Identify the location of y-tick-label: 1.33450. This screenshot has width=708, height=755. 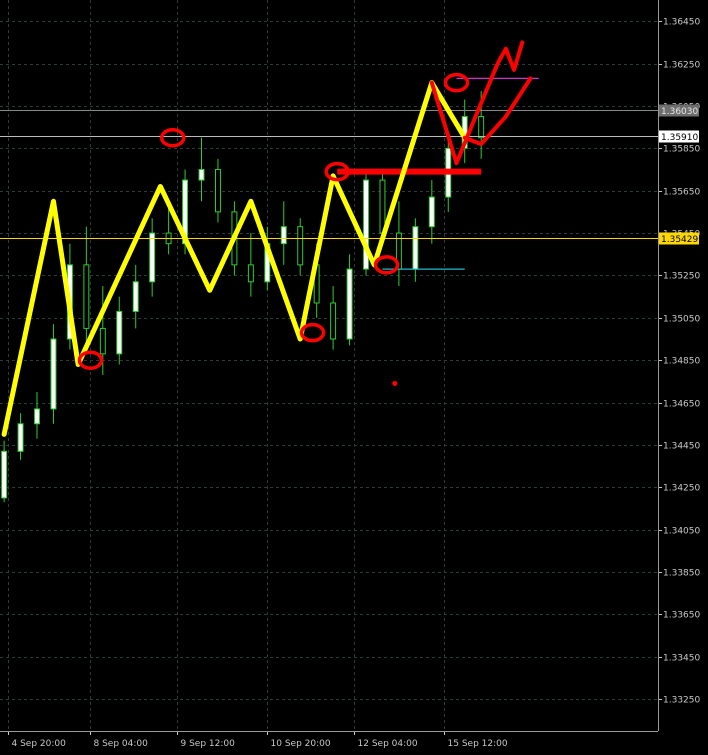
(681, 659).